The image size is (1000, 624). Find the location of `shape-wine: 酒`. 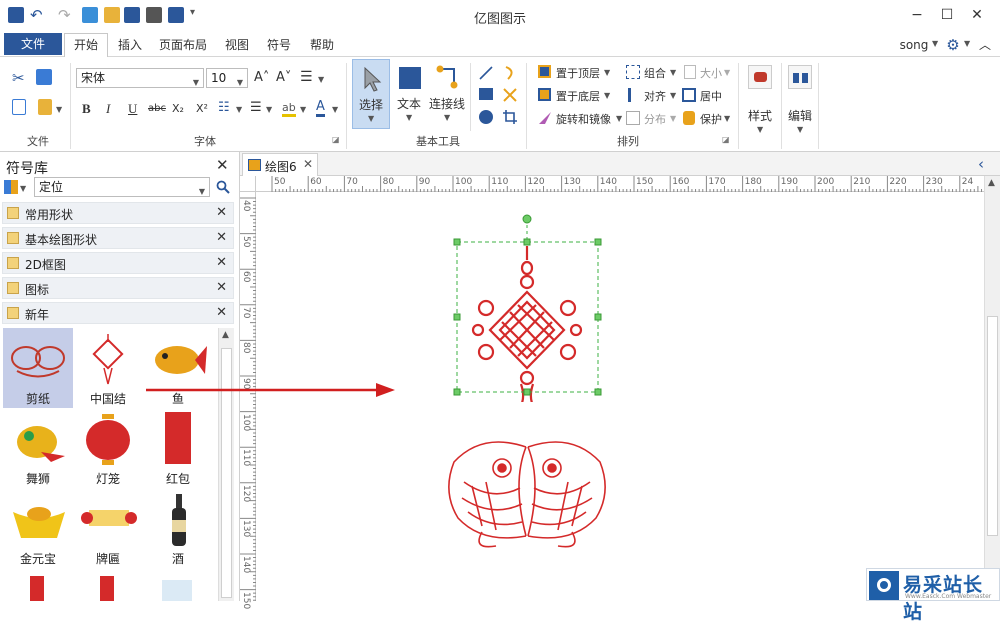

shape-wine: 酒 is located at coordinates (178, 528).